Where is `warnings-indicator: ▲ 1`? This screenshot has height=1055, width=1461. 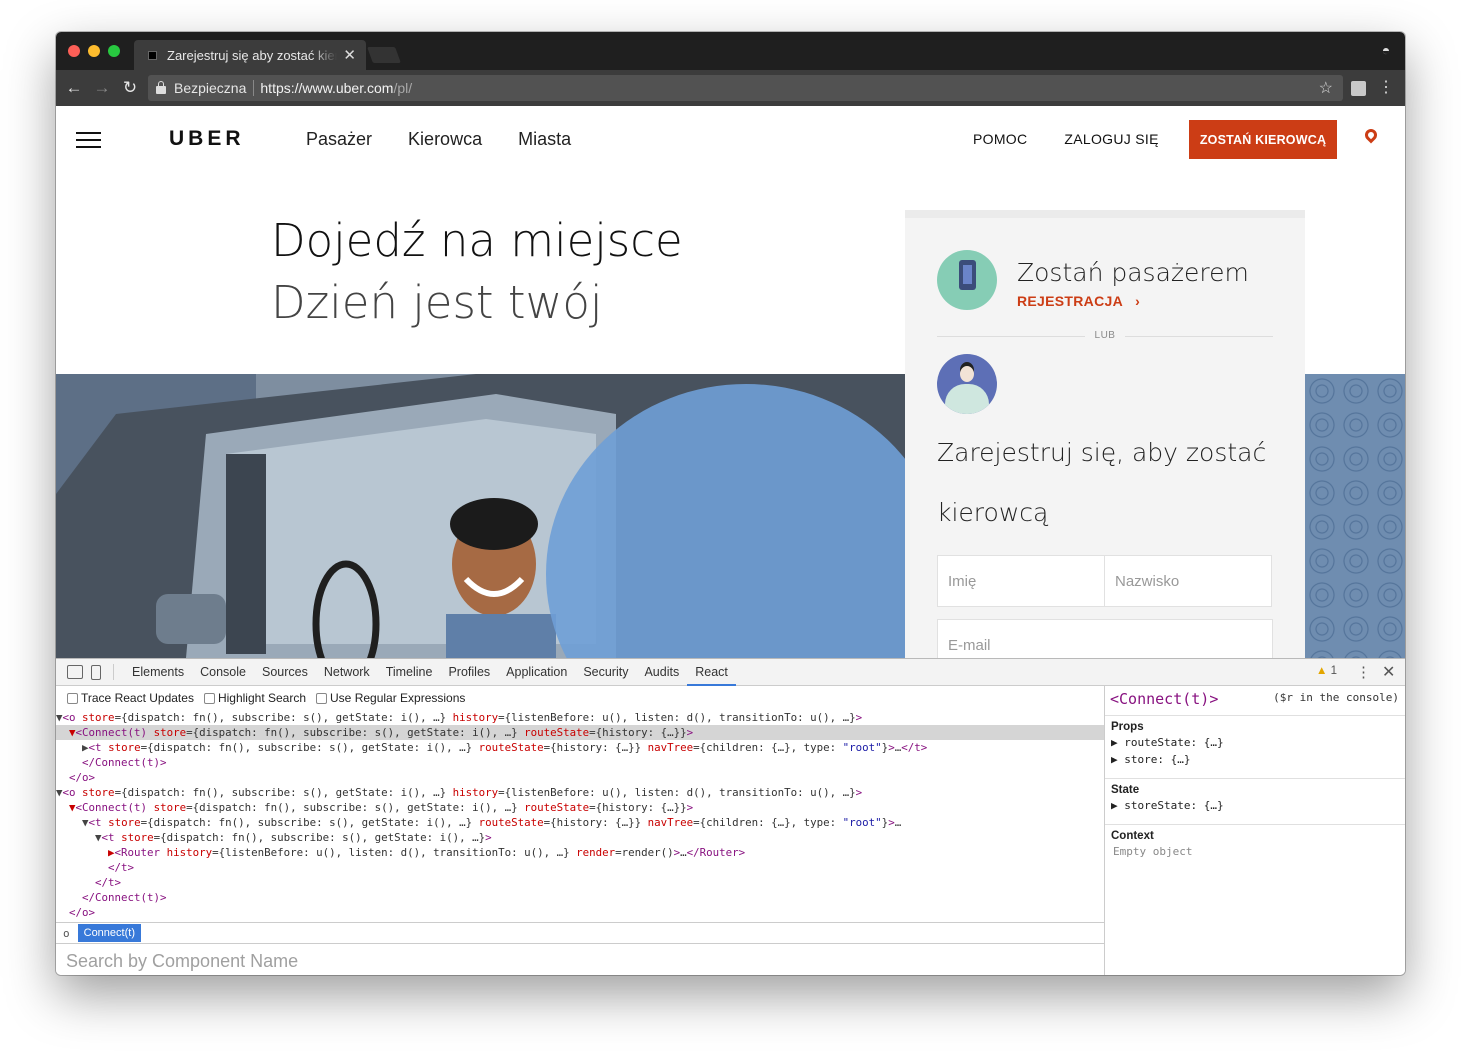
warnings-indicator: ▲ 1 is located at coordinates (1326, 671).